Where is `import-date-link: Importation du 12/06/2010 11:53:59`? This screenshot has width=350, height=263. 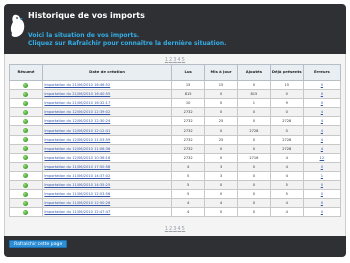
import-date-link: Importation du 12/06/2010 11:53:59 is located at coordinates (107, 139).